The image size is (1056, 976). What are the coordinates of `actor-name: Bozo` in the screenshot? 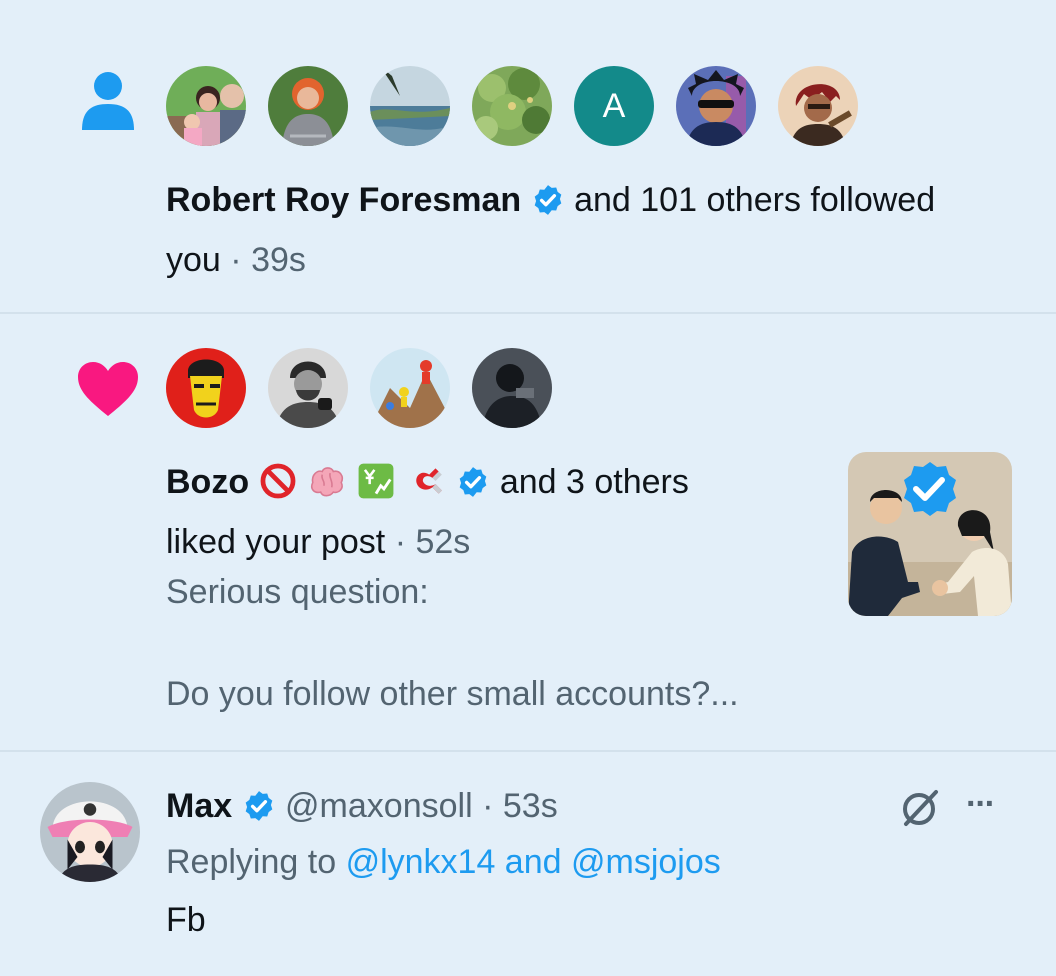 It's located at (207, 482).